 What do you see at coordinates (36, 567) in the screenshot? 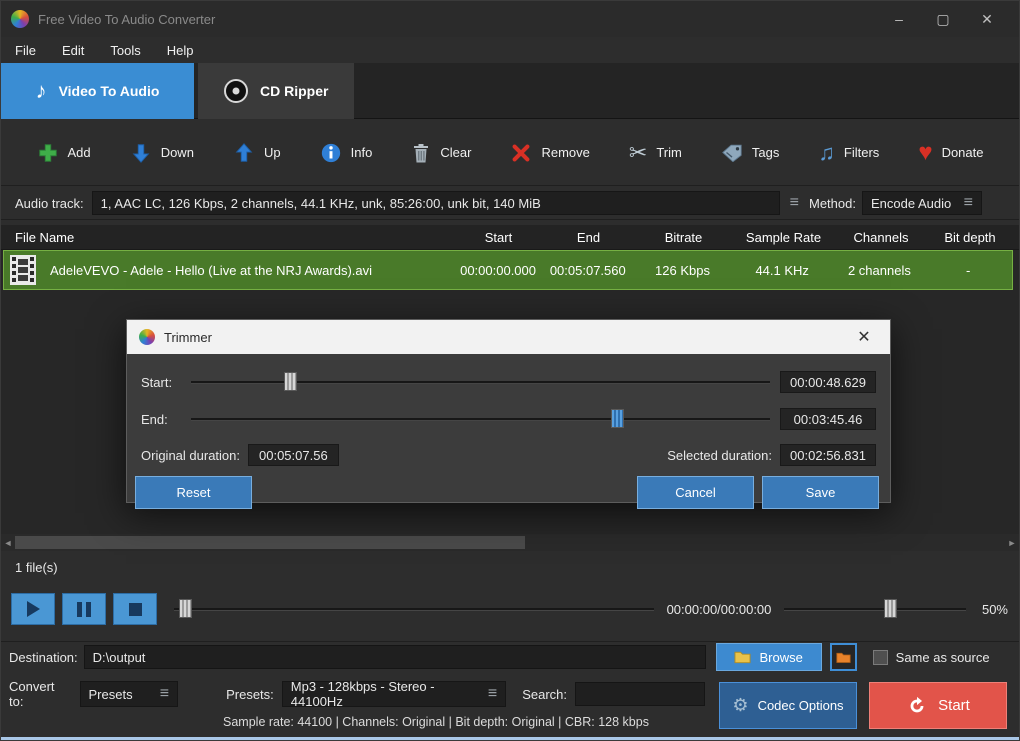
I see `file-count: 1 file(s)` at bounding box center [36, 567].